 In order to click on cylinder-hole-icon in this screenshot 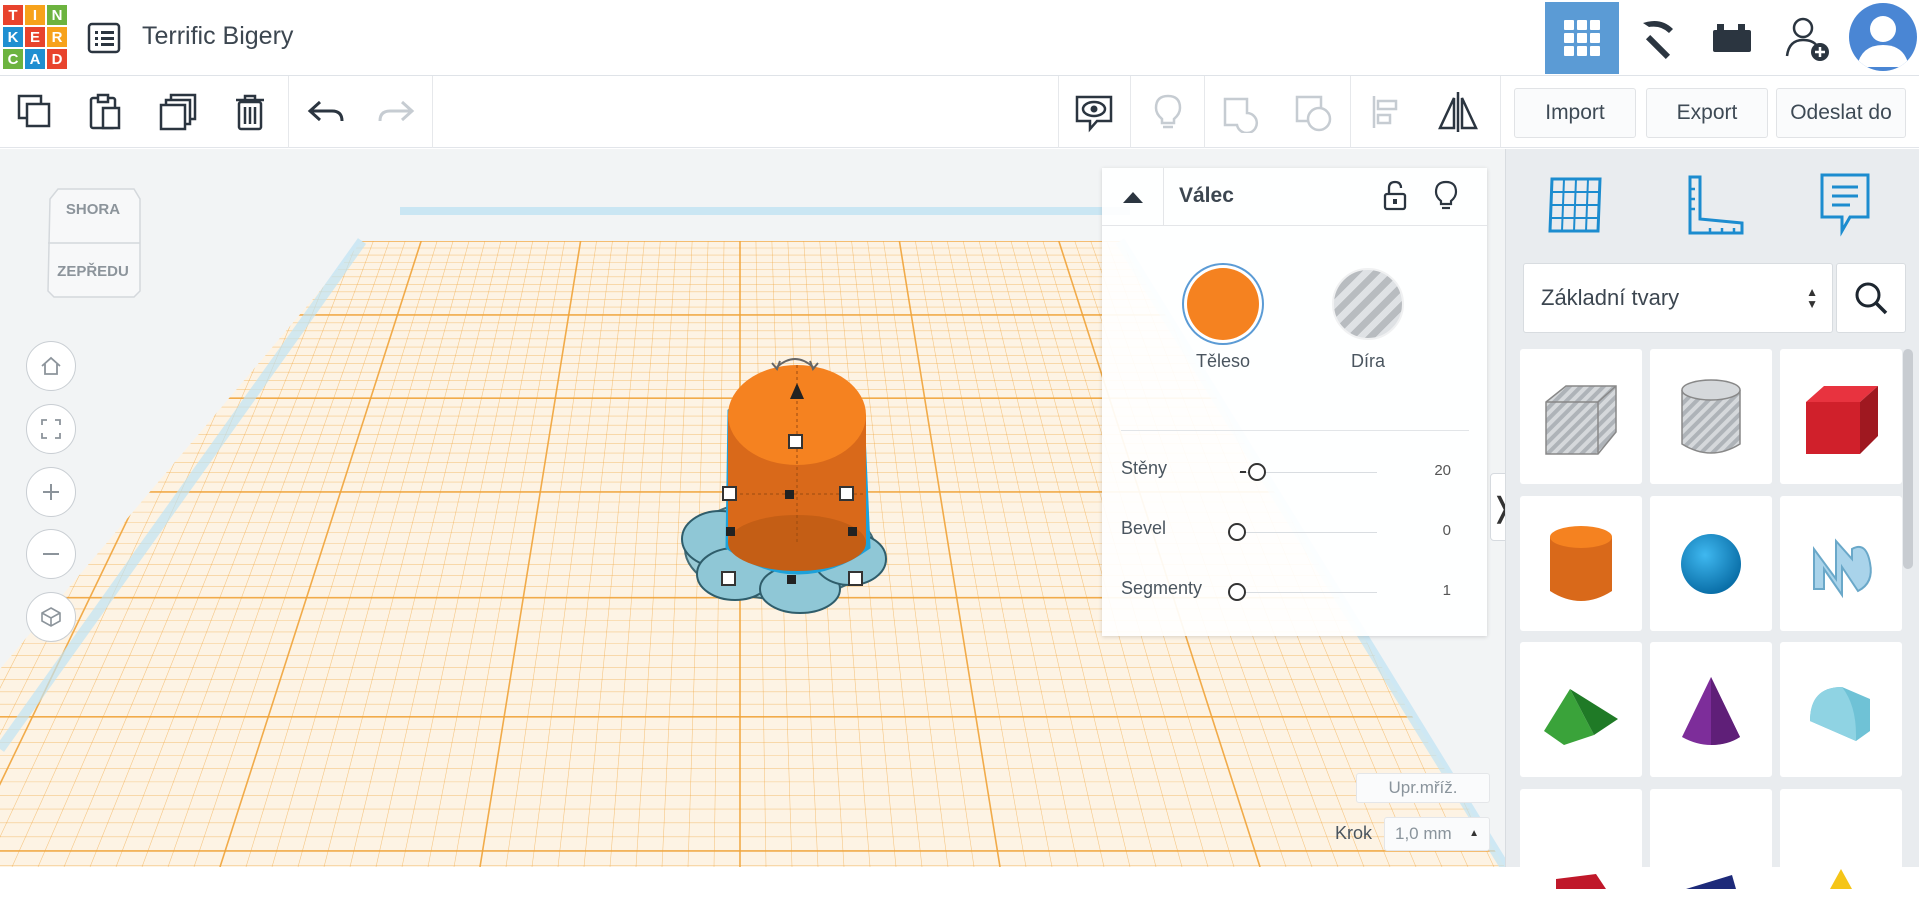, I will do `click(1711, 416)`.